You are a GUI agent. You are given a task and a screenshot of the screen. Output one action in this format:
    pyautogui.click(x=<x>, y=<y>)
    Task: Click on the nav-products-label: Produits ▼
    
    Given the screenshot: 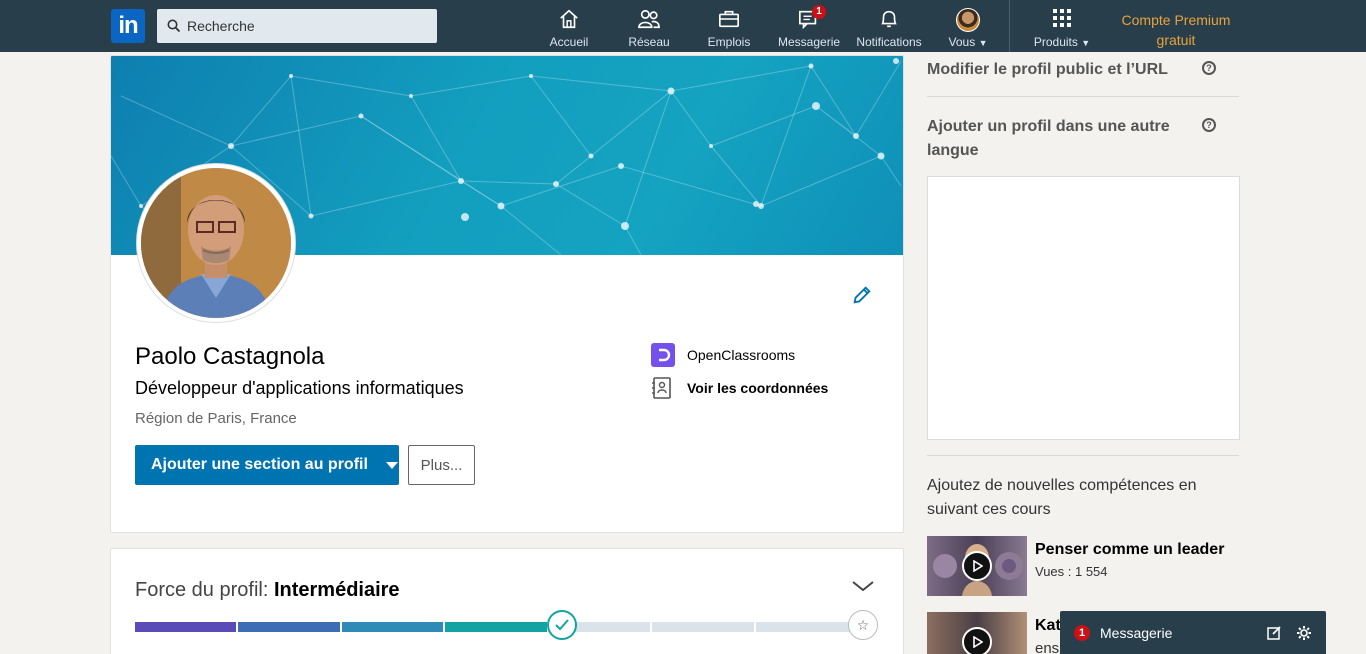 What is the action you would take?
    pyautogui.click(x=1062, y=42)
    